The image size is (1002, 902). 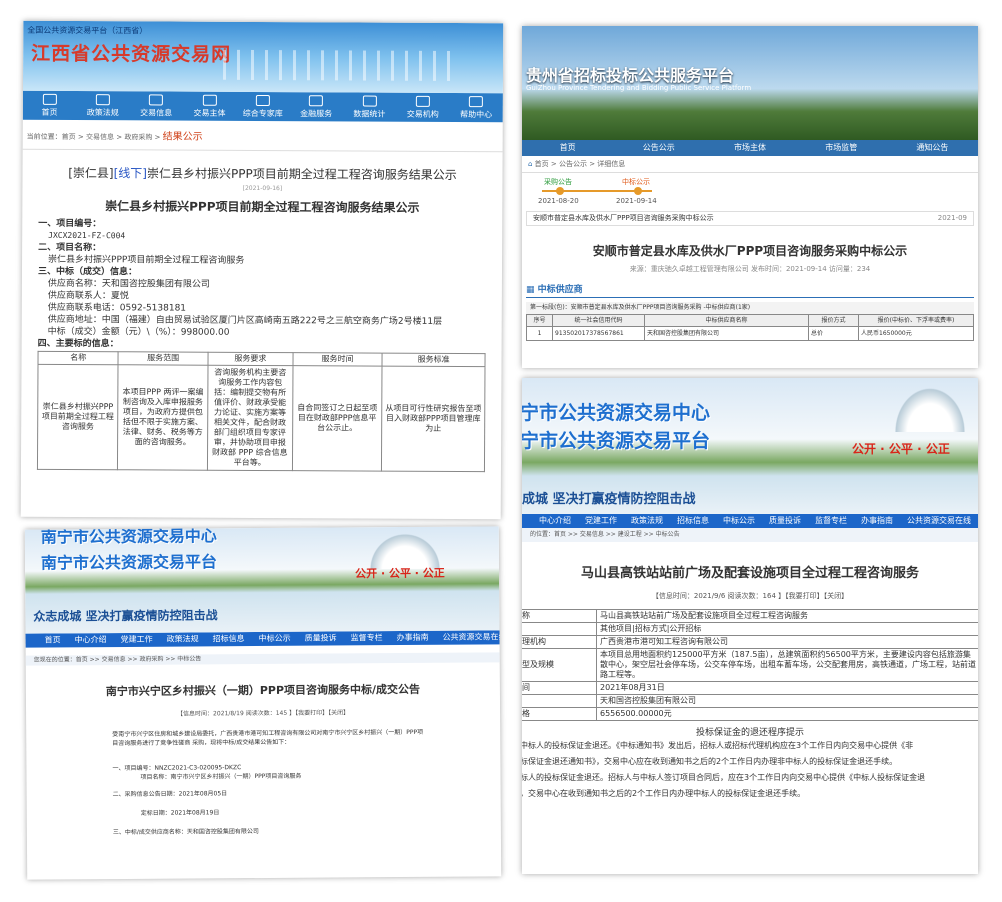 I want to click on table-cell: 自合同签订之日起至项目在财政部PPP信息平台公示止。, so click(x=337, y=418).